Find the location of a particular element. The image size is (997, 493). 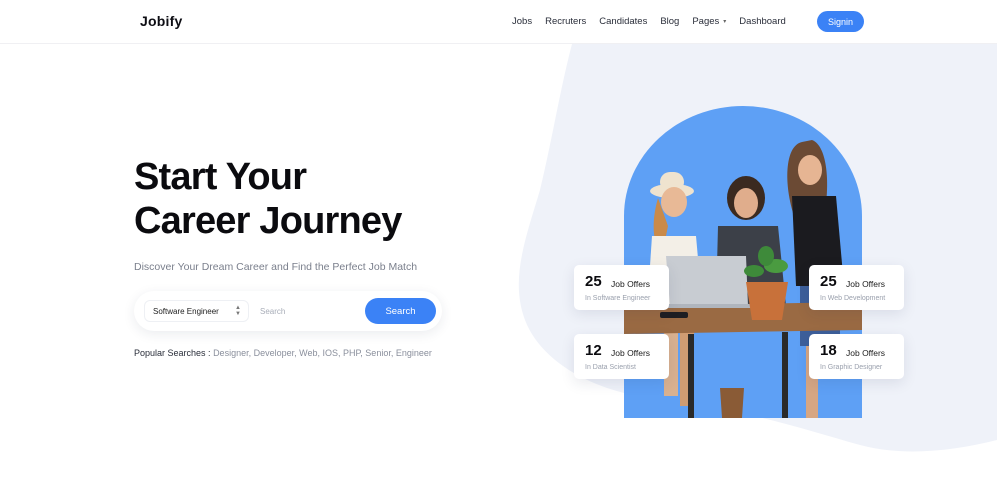

chevron-down-icon: ▾ is located at coordinates (725, 22).